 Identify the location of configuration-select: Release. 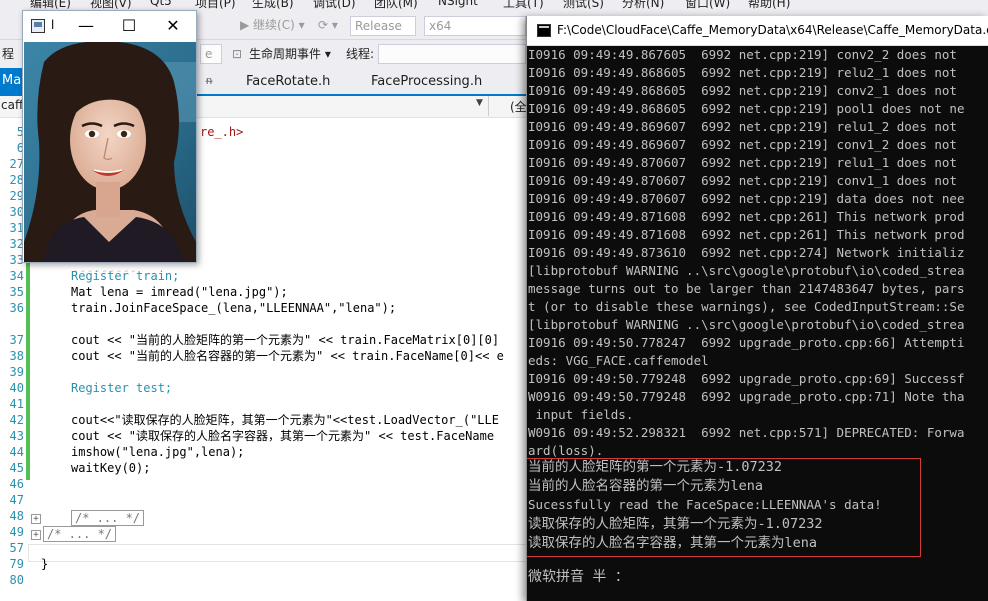
(383, 26).